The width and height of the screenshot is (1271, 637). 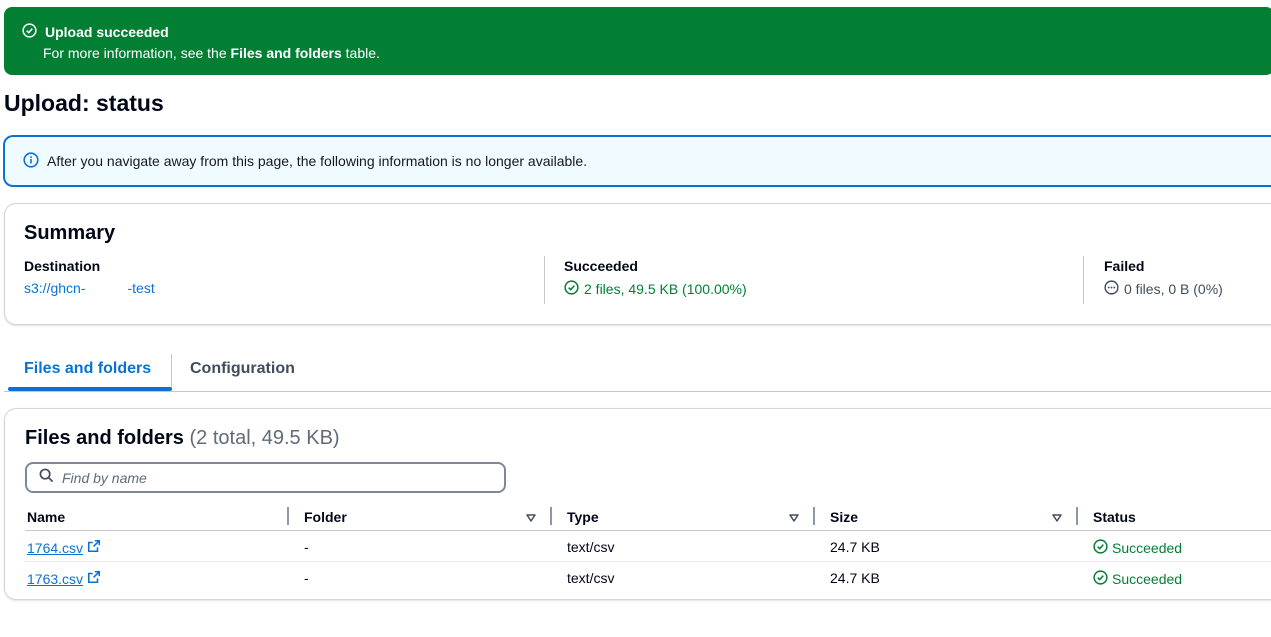 I want to click on succeeded-value: 2 files, 49.5 KB (100.00%), so click(x=665, y=289).